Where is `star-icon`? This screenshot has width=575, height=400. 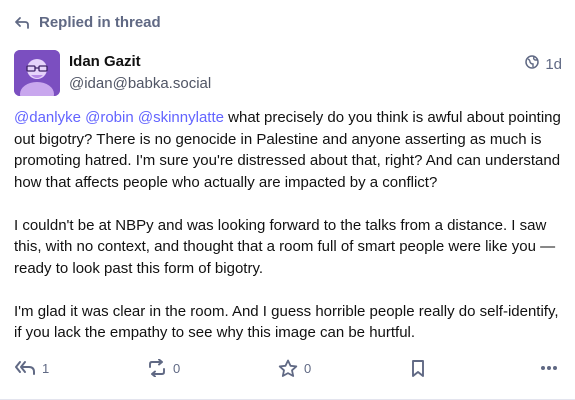 star-icon is located at coordinates (288, 368).